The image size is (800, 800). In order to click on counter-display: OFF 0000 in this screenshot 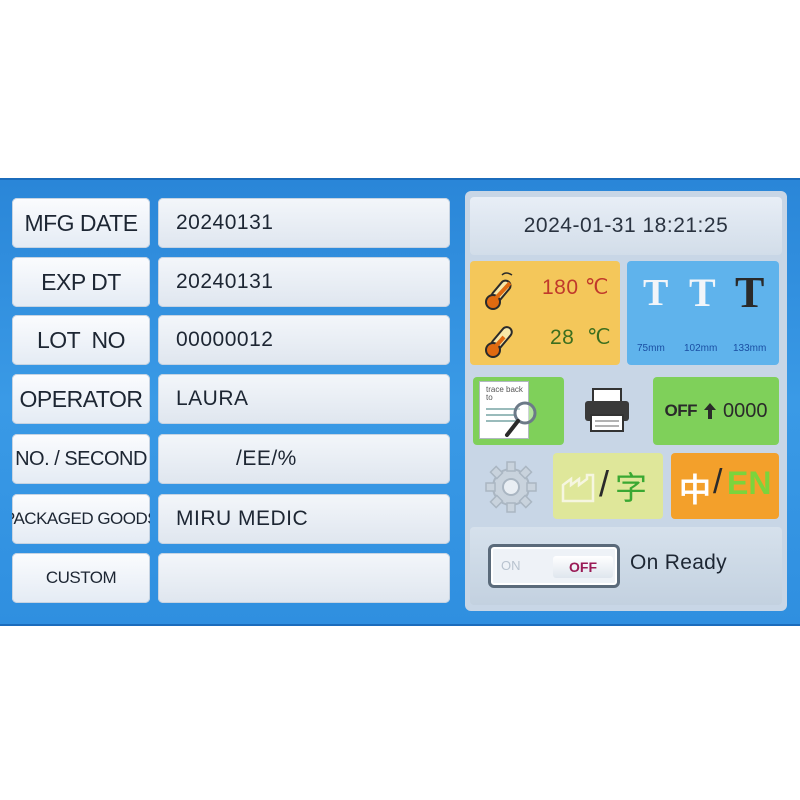, I will do `click(716, 411)`.